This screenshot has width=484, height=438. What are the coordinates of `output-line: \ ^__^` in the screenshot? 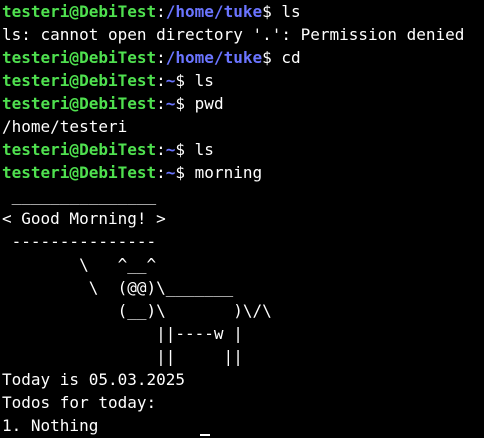 It's located at (79, 264).